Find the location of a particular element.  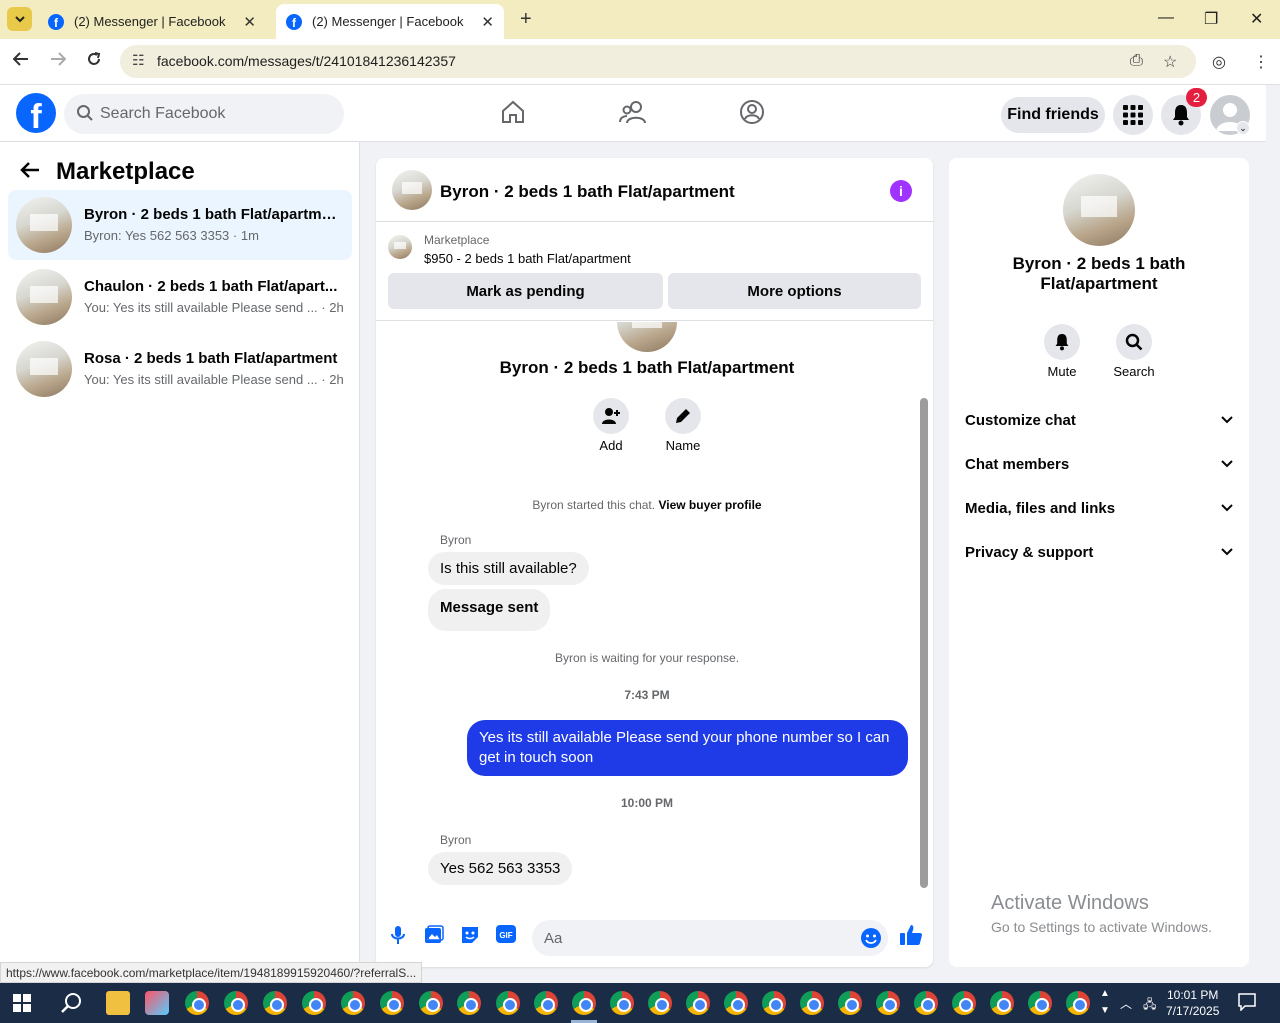

taskbar-clock: 10:01 PM 7/17/2025 is located at coordinates (1192, 1003).